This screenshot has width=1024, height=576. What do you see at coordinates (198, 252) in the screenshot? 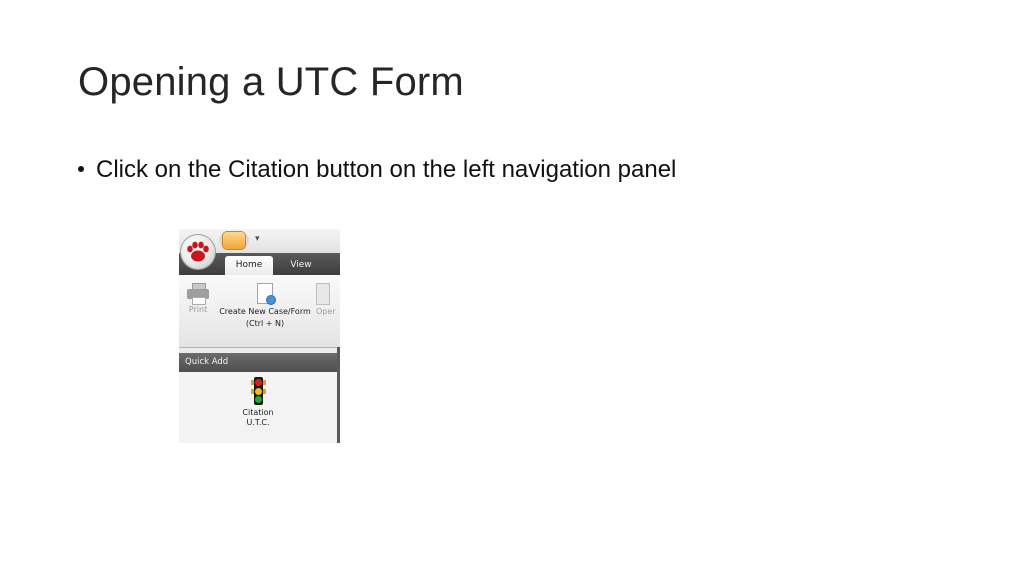
I see `app-orb-paw-icon` at bounding box center [198, 252].